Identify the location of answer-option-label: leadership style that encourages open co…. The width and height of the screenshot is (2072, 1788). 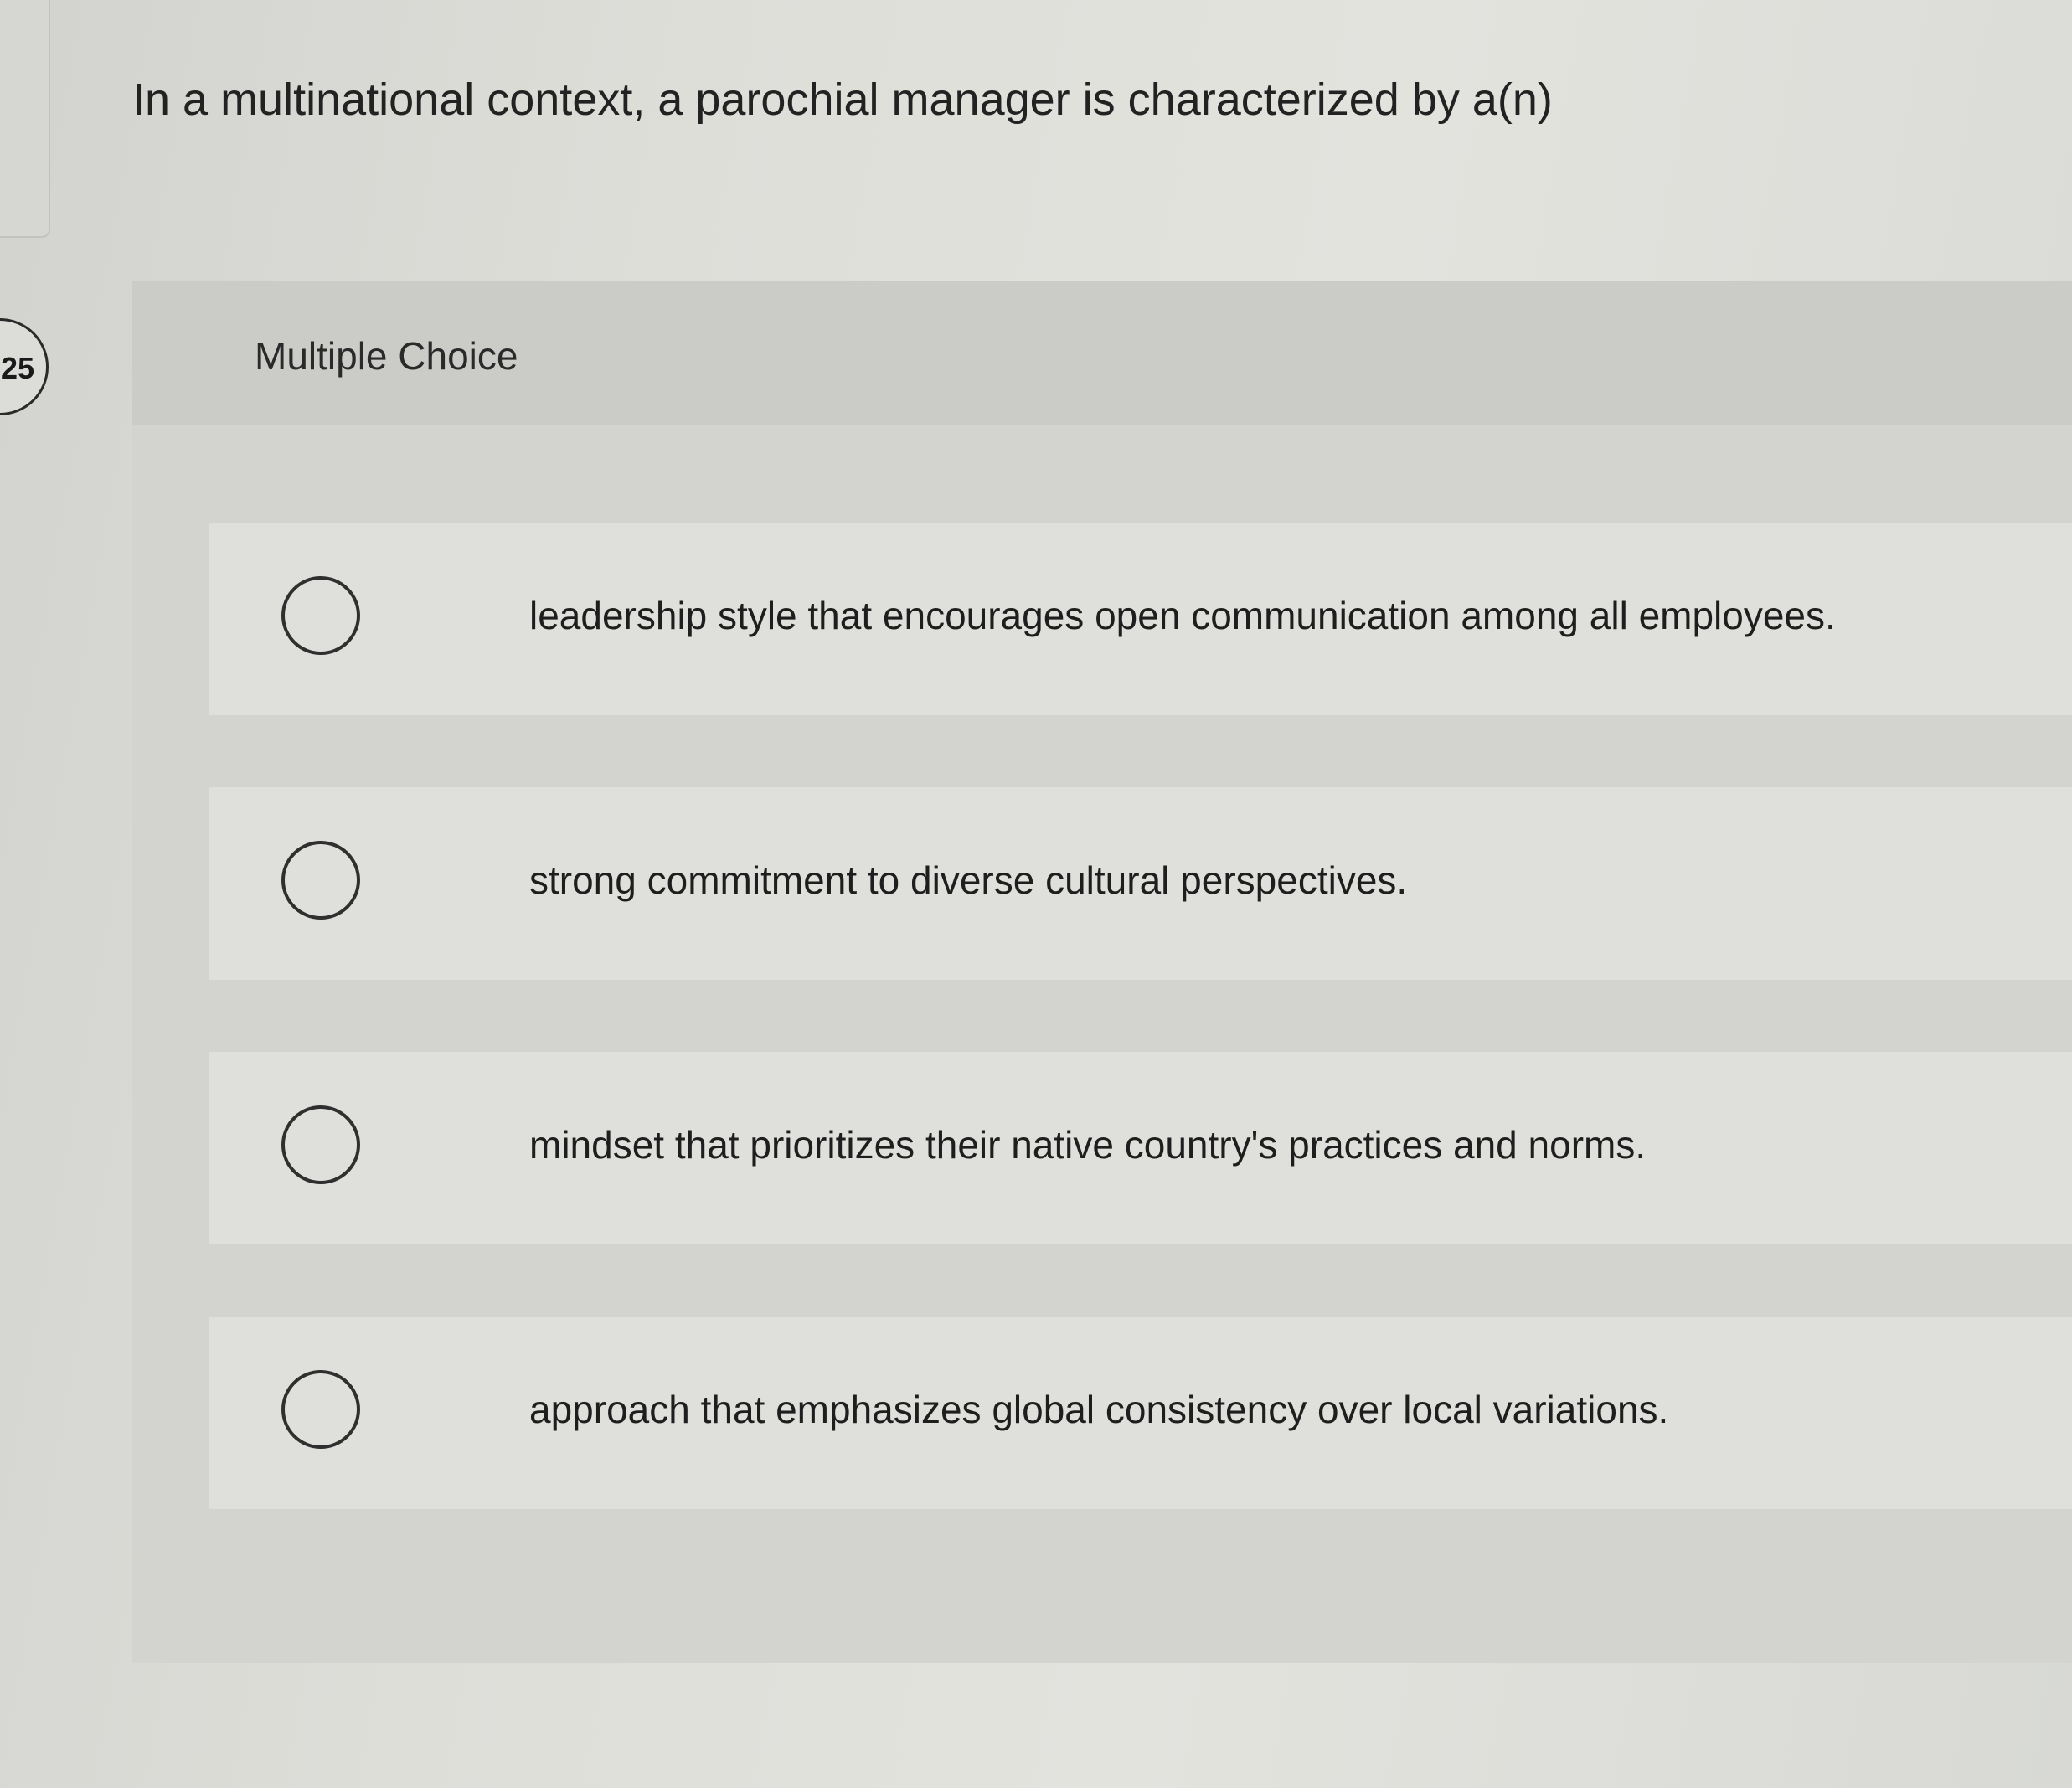
(1182, 615).